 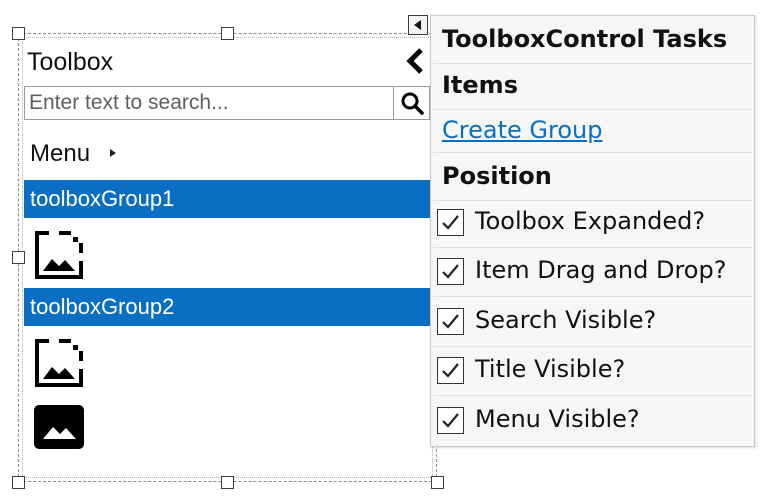 I want to click on option-row: Menu Visible?, so click(x=592, y=421).